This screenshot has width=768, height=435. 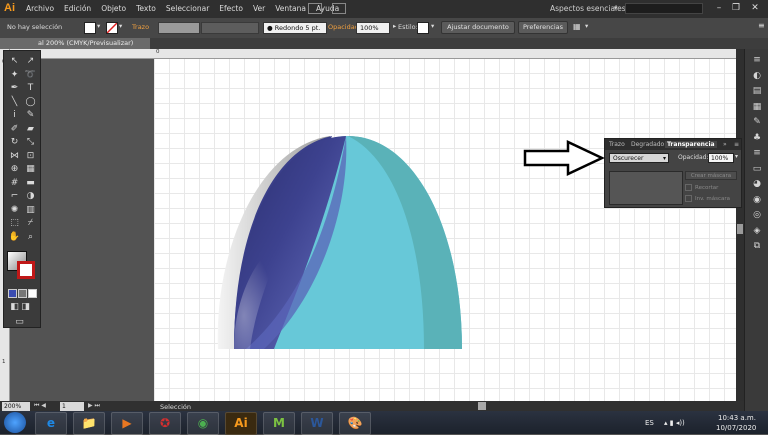 What do you see at coordinates (89, 423) in the screenshot?
I see `explorer-icon: 📁` at bounding box center [89, 423].